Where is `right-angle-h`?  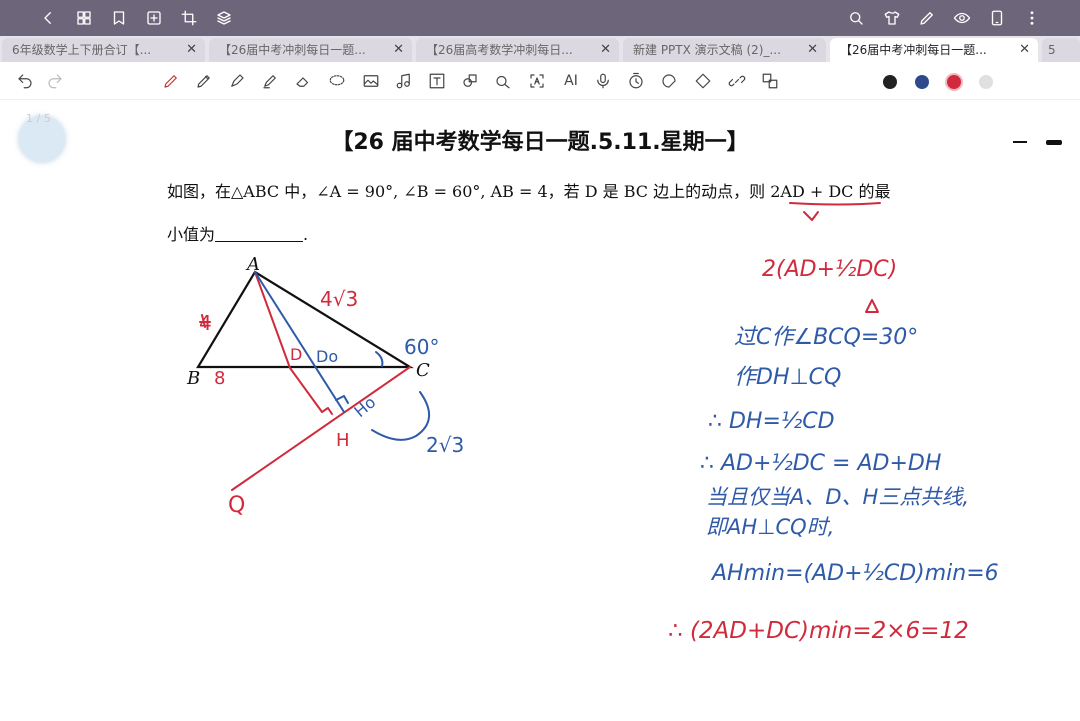 right-angle-h is located at coordinates (327, 411).